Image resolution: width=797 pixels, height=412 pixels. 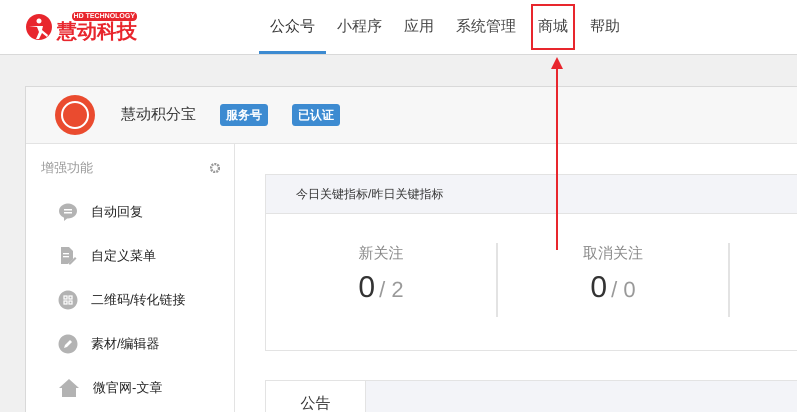 What do you see at coordinates (370, 194) in the screenshot?
I see `metrics-title: 今日关键指标/昨日关键指标` at bounding box center [370, 194].